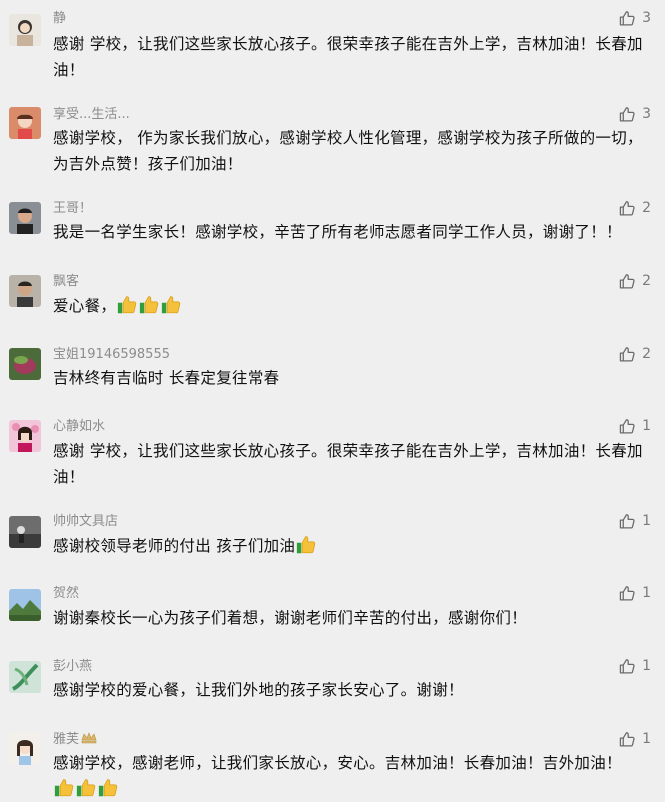 Image resolution: width=665 pixels, height=802 pixels. I want to click on crown-icon, so click(89, 741).